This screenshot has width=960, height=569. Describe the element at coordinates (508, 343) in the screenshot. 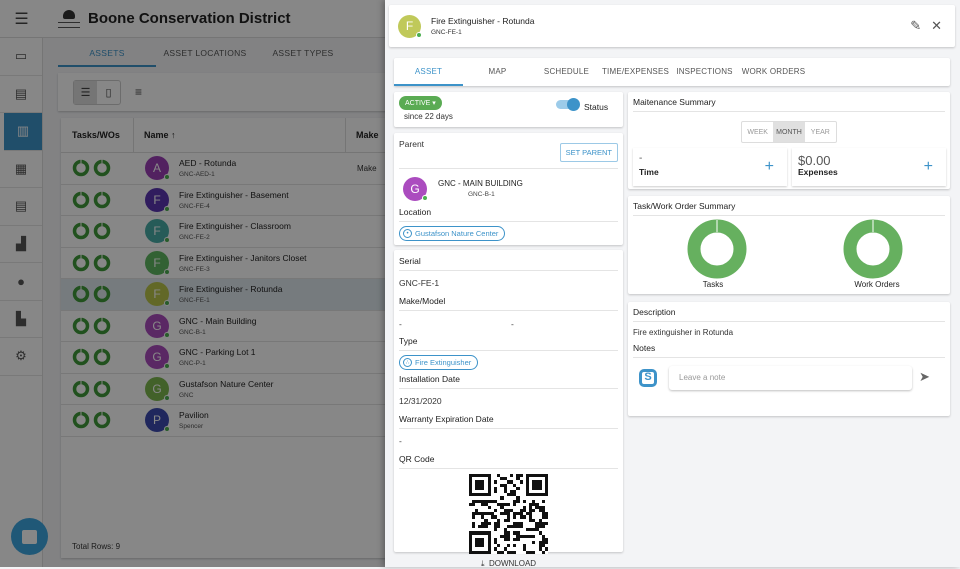

I see `type-label: Type` at that location.